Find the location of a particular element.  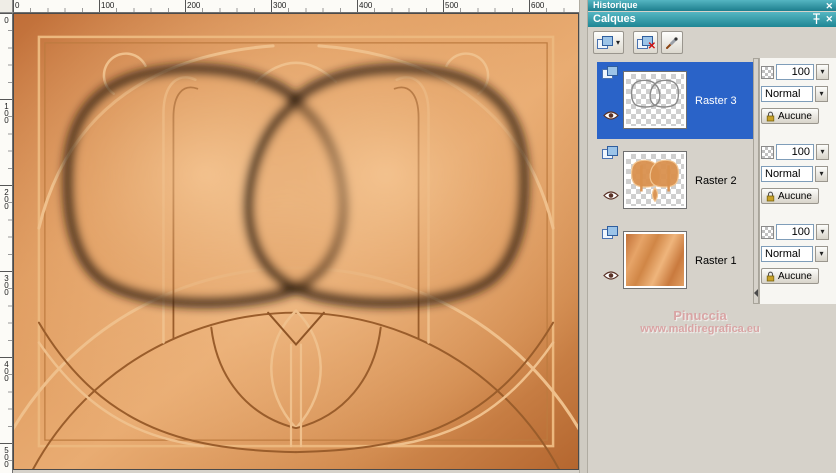

ruler-v-label: 0 is located at coordinates (6, 19).